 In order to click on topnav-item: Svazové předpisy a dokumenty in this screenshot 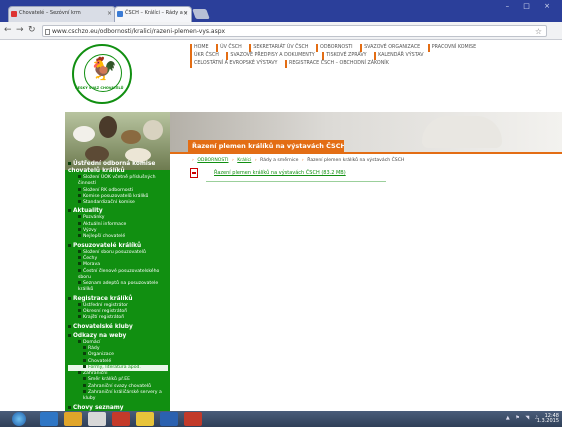, I will do `click(270, 56)`.